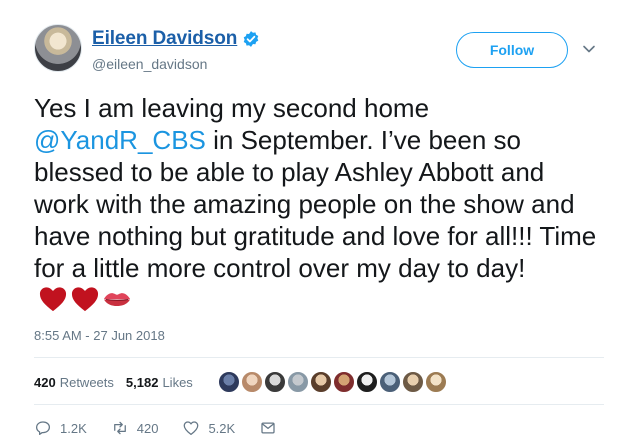 Image resolution: width=623 pixels, height=446 pixels. I want to click on display-name: Eileen Davidson, so click(164, 39).